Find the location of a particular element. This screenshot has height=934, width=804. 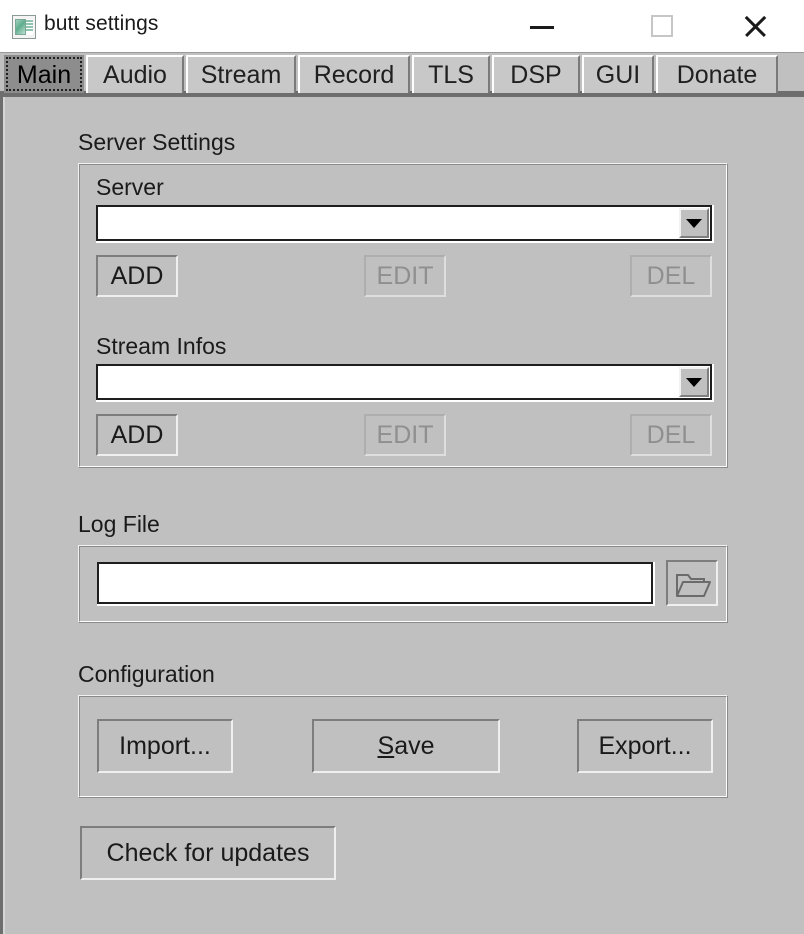

stream-infos-del-button: DEL is located at coordinates (671, 435).